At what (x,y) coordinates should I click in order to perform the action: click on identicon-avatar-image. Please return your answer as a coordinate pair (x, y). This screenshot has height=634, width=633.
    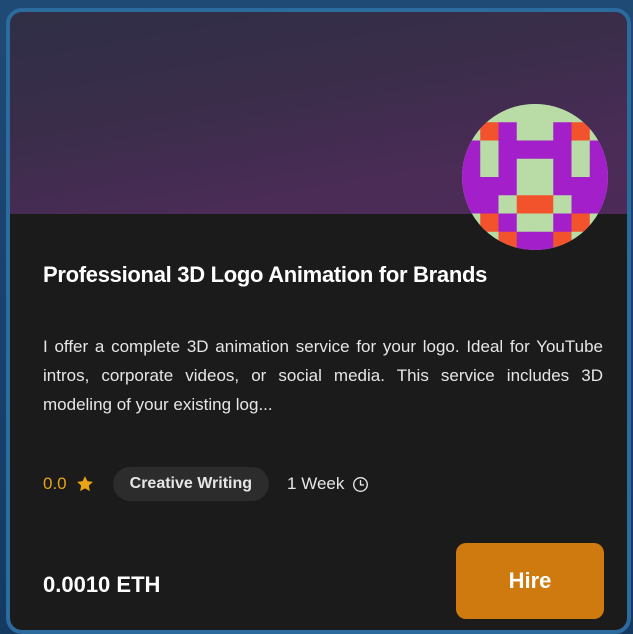
    Looking at the image, I should click on (535, 177).